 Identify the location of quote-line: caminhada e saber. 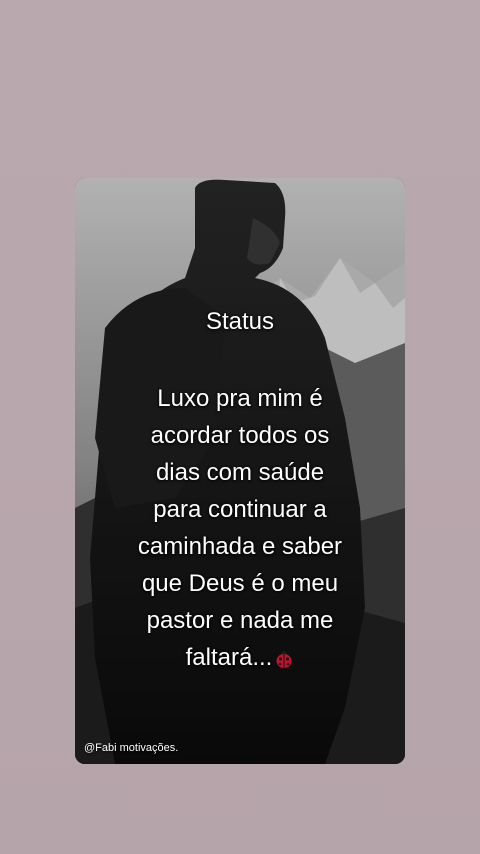
(240, 546).